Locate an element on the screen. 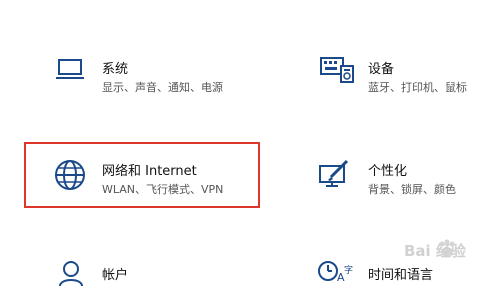 This screenshot has height=286, width=500. tile-title: 个性化 is located at coordinates (388, 171).